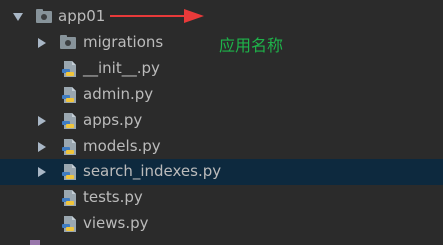 The height and width of the screenshot is (245, 443). I want to click on tree-item-models-py: models.py, so click(221, 147).